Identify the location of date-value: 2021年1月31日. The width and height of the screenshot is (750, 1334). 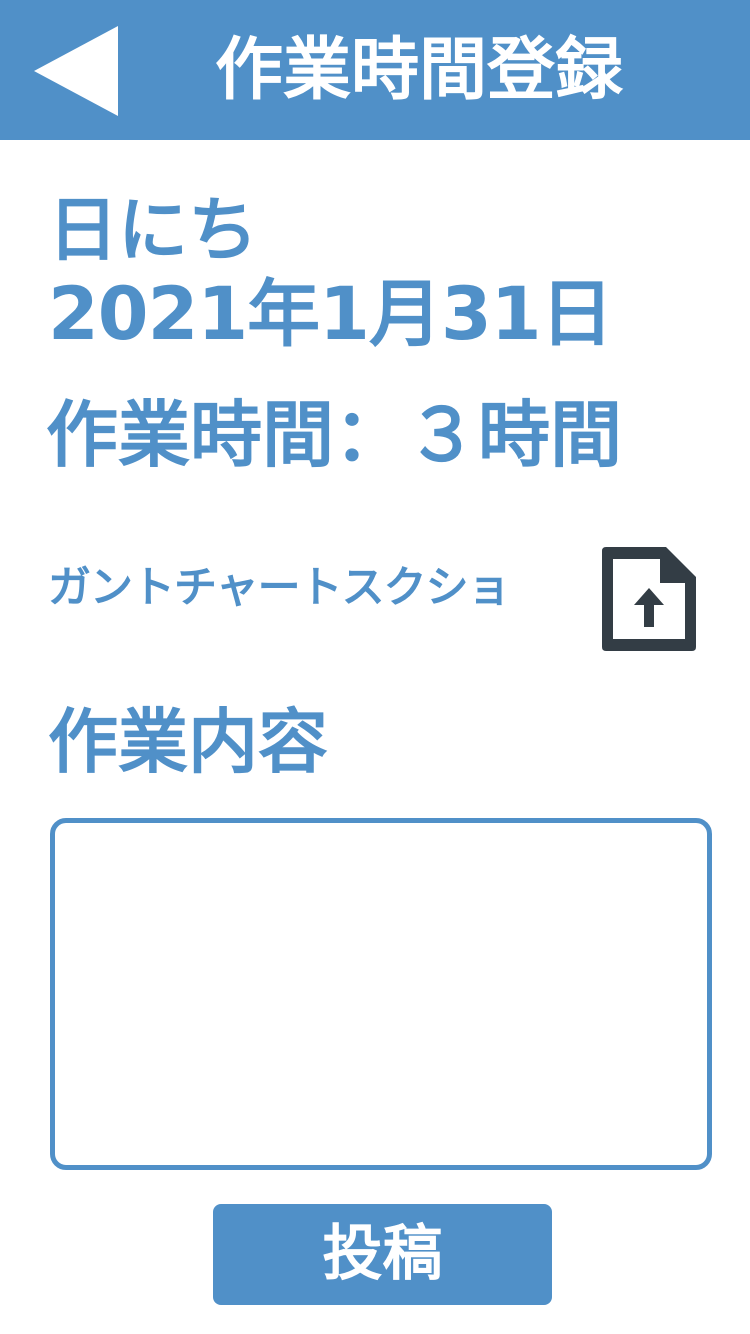
(331, 314).